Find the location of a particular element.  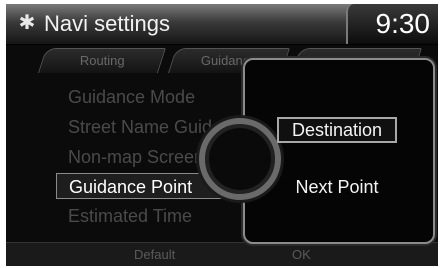

list-item-guidance-mode: Guidance Mode is located at coordinates (151, 97).